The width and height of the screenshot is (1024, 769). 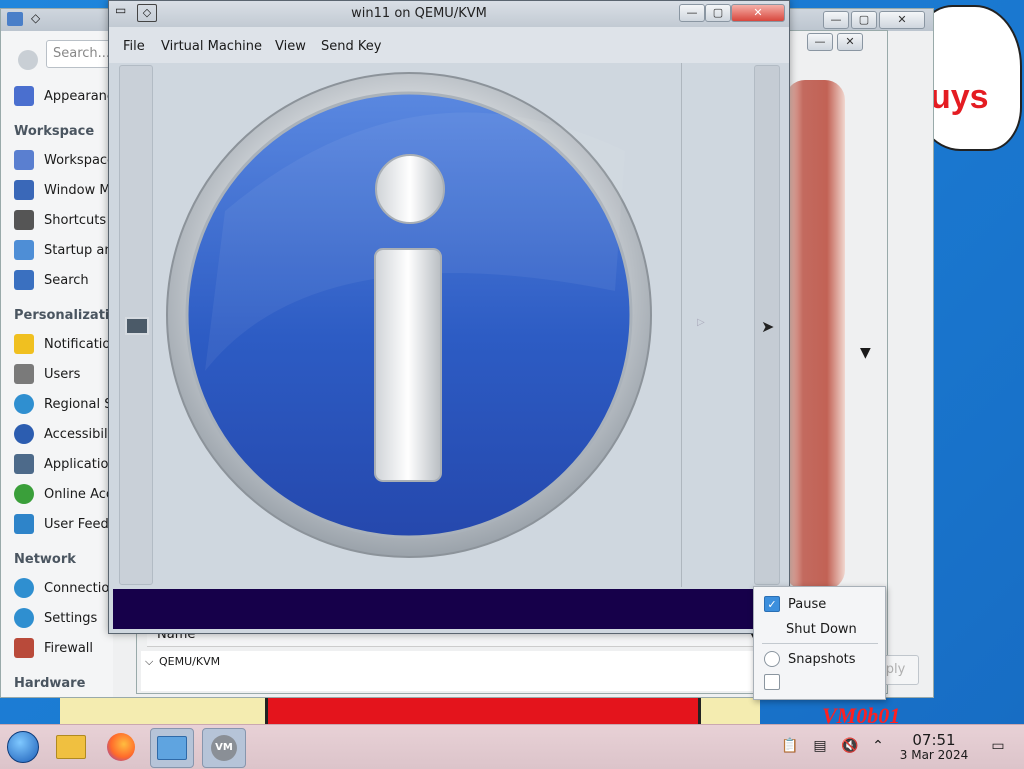 I want to click on users-icon, so click(x=24, y=374).